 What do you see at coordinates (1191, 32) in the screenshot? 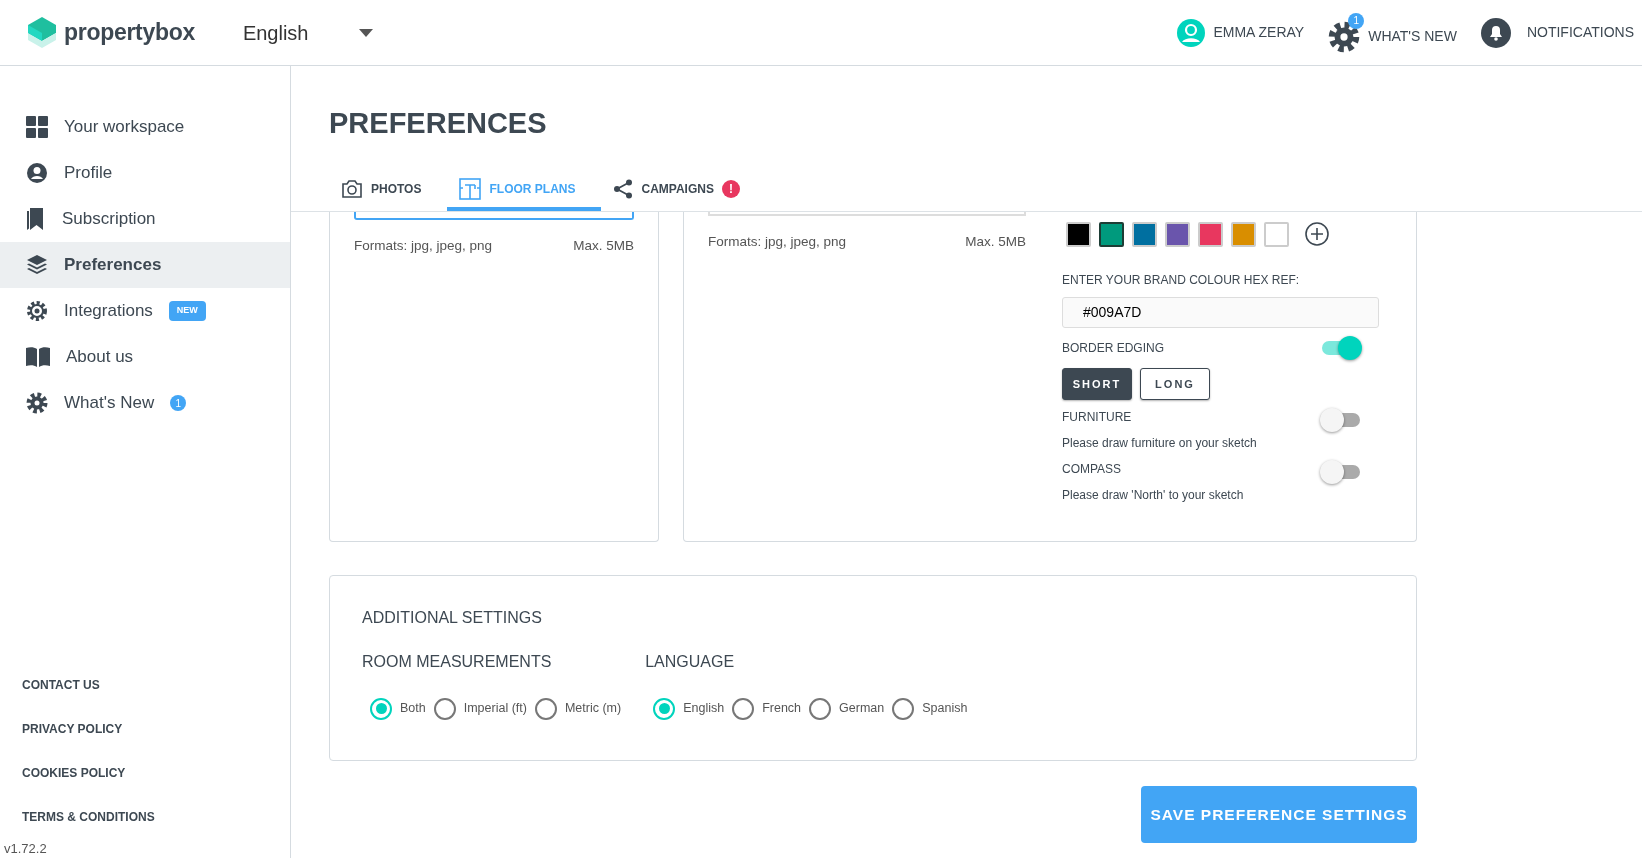
I see `user-avatar-icon` at bounding box center [1191, 32].